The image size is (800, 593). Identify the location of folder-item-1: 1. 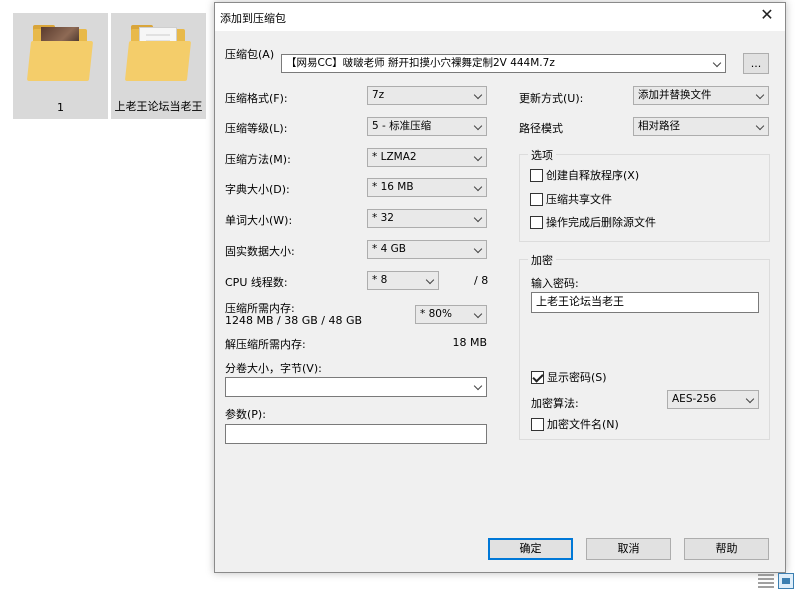
(60, 66).